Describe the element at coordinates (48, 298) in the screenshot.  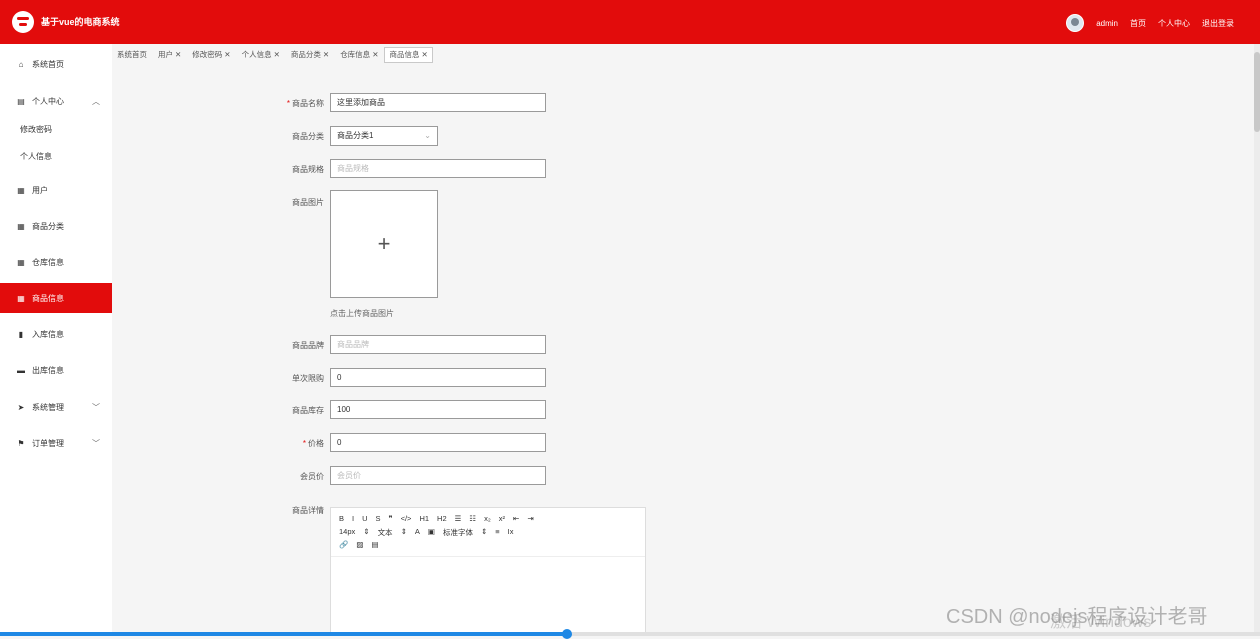
I see `sidebar-item-label: 商品信息` at that location.